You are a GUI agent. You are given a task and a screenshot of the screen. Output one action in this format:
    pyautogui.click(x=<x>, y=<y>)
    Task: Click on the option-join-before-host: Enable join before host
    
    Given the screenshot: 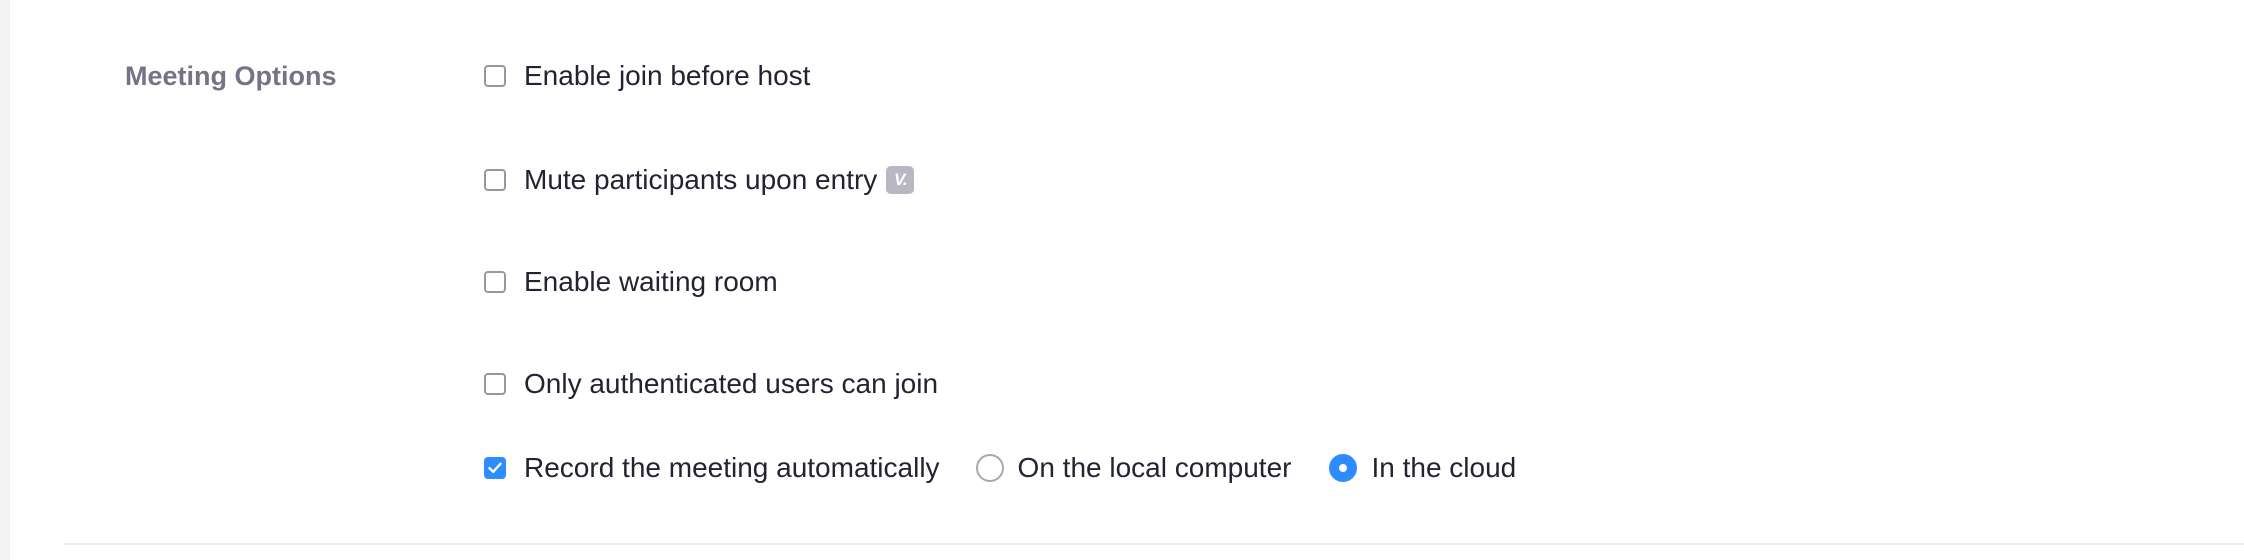 What is the action you would take?
    pyautogui.click(x=647, y=76)
    